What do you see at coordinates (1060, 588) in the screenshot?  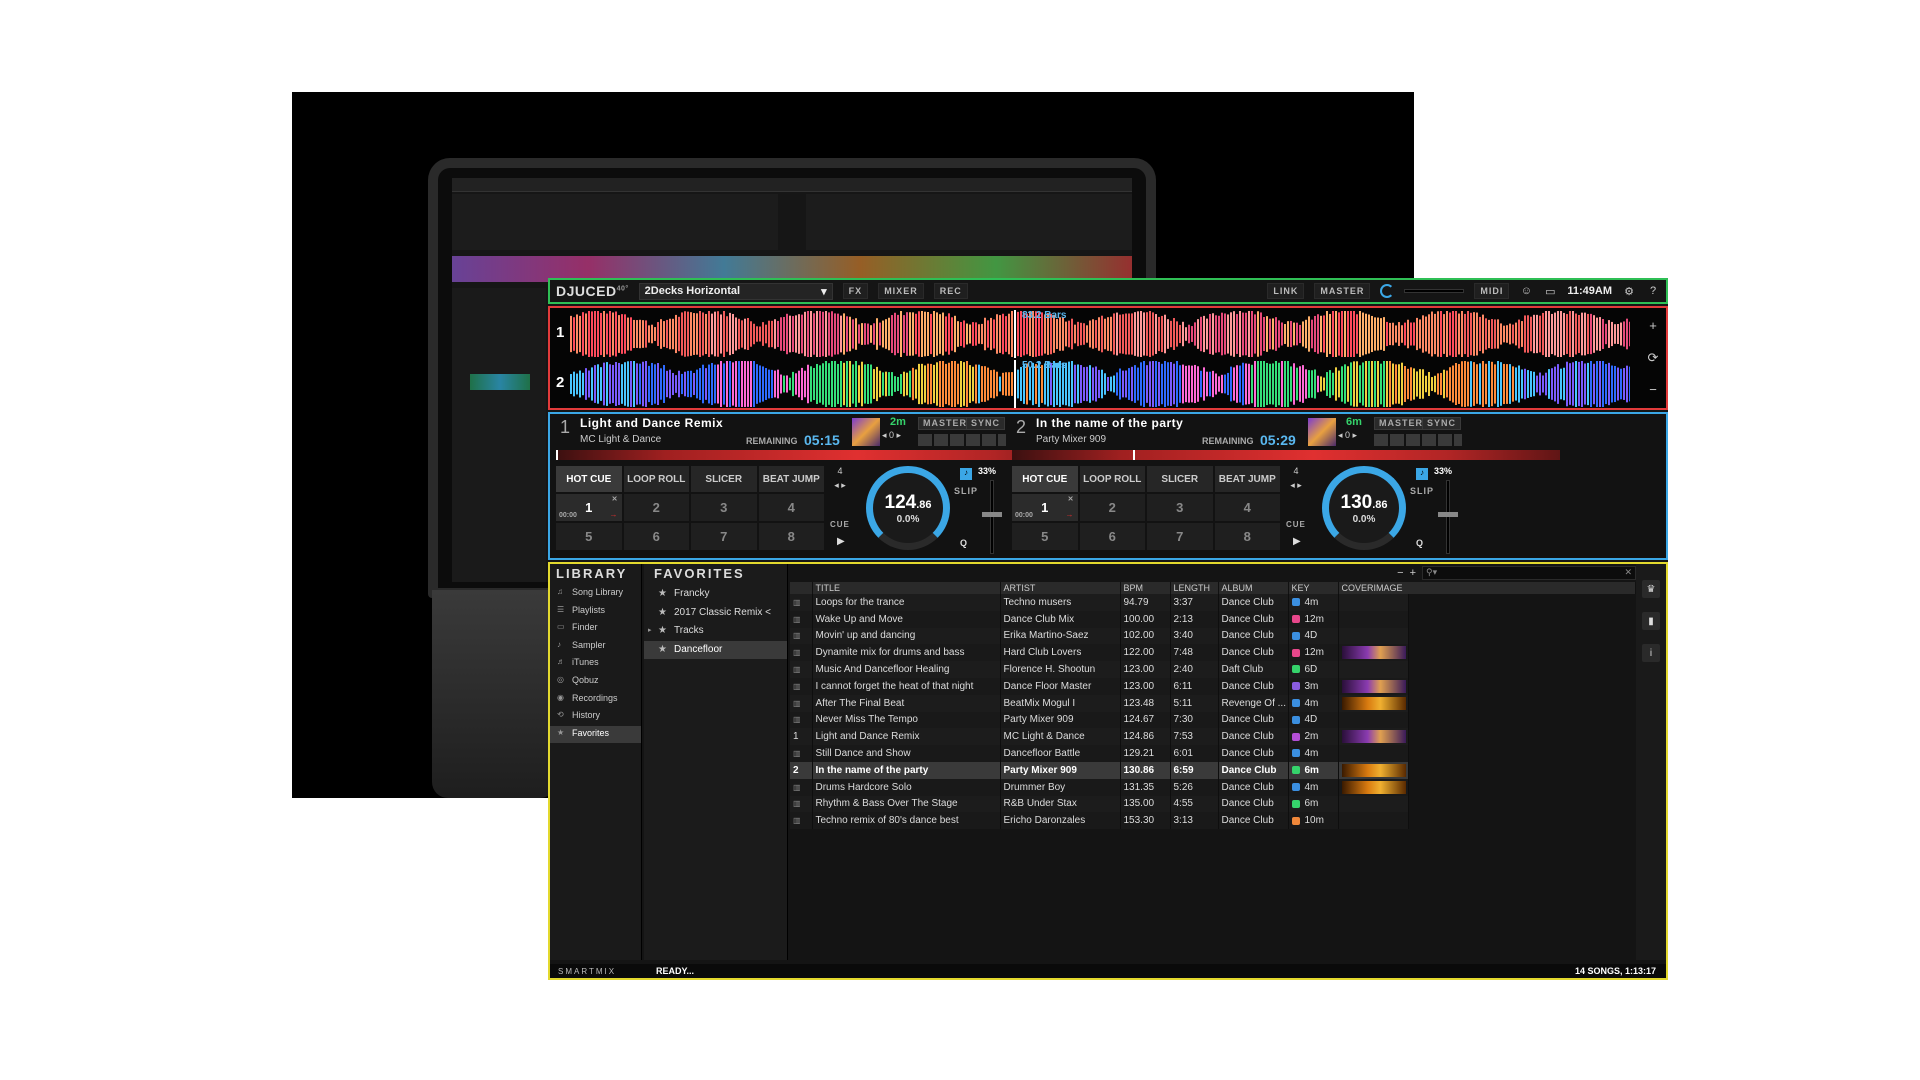 I see `column-header-artist: ARTIST` at bounding box center [1060, 588].